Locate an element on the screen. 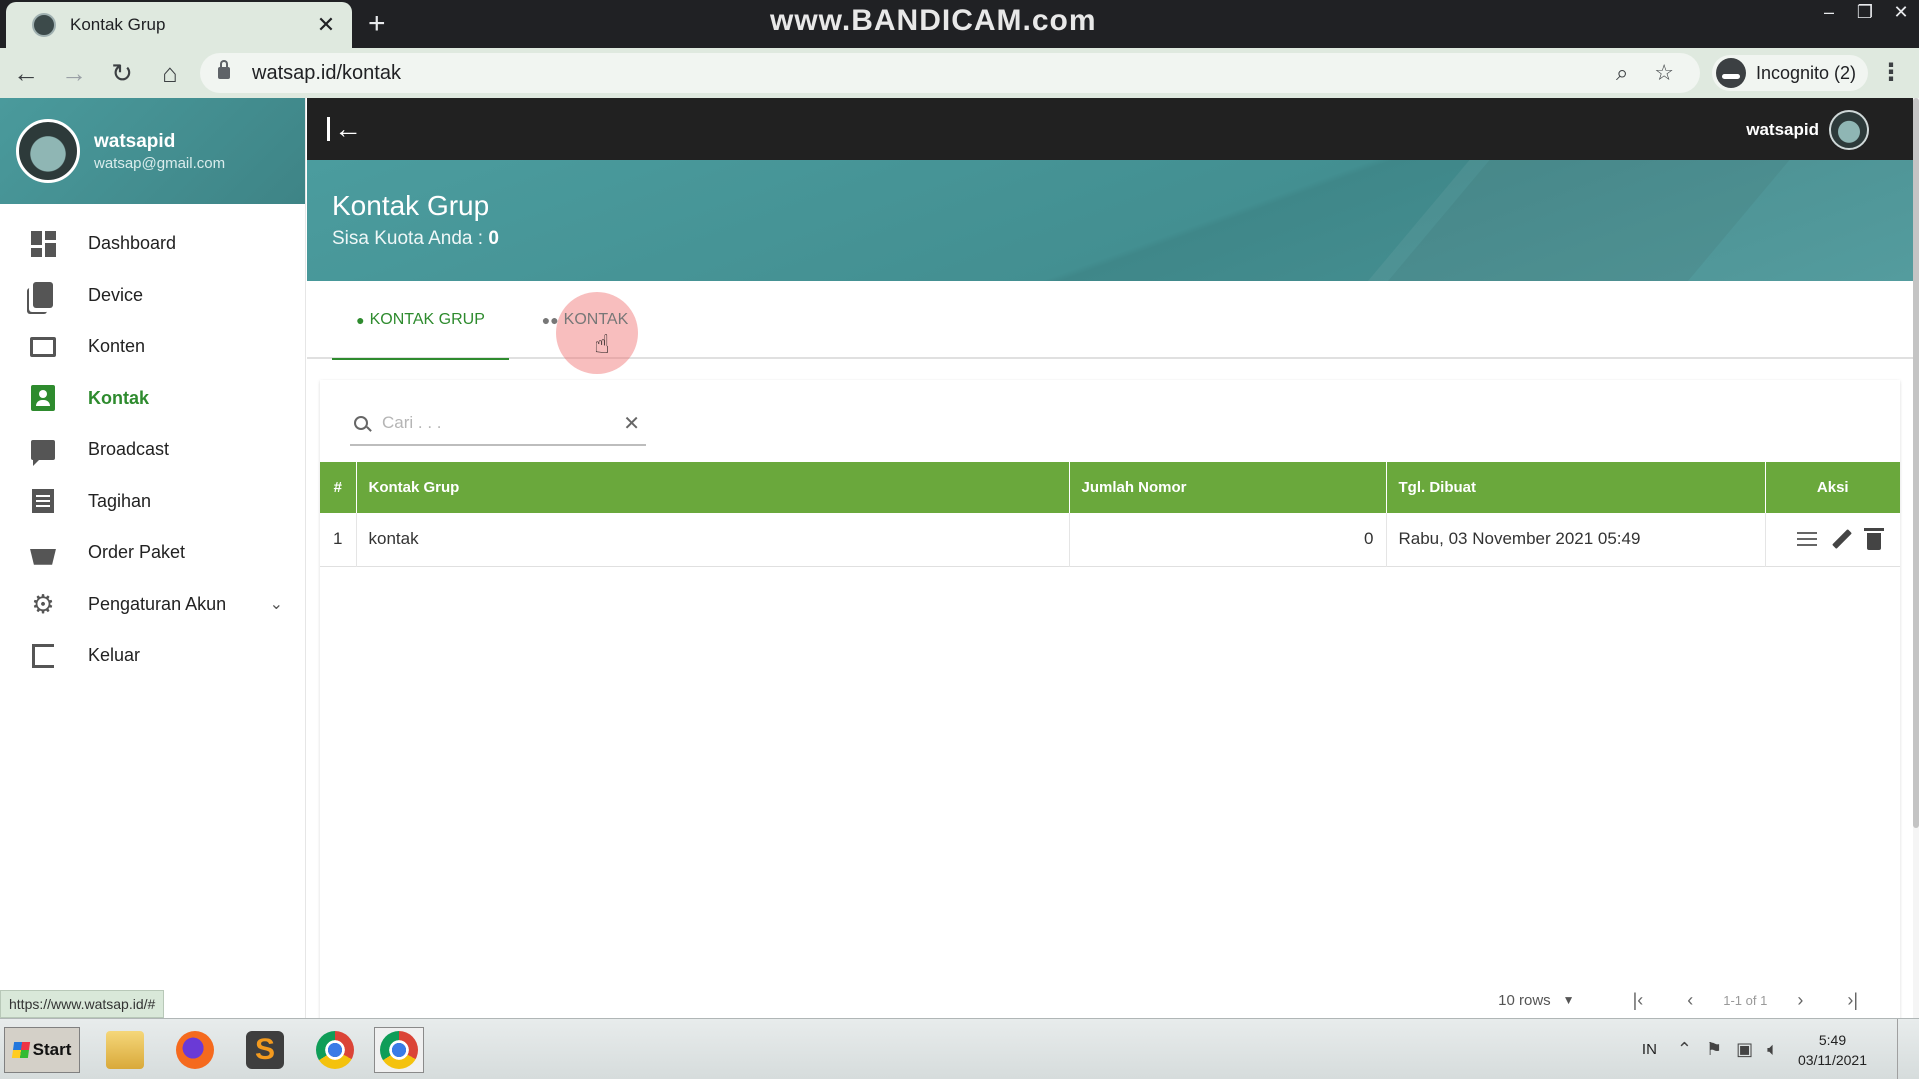 The height and width of the screenshot is (1079, 1919). sidebar-item-broadcast: Broadcast is located at coordinates (152, 450).